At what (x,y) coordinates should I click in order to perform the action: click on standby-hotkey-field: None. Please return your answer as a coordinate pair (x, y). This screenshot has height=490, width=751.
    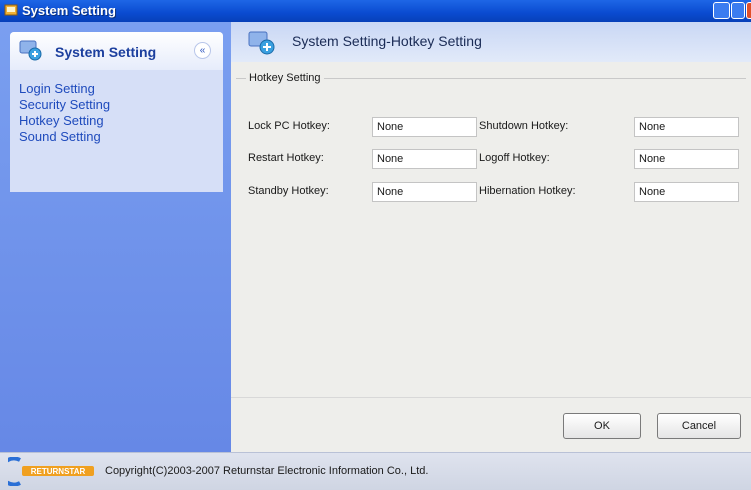
    Looking at the image, I should click on (424, 192).